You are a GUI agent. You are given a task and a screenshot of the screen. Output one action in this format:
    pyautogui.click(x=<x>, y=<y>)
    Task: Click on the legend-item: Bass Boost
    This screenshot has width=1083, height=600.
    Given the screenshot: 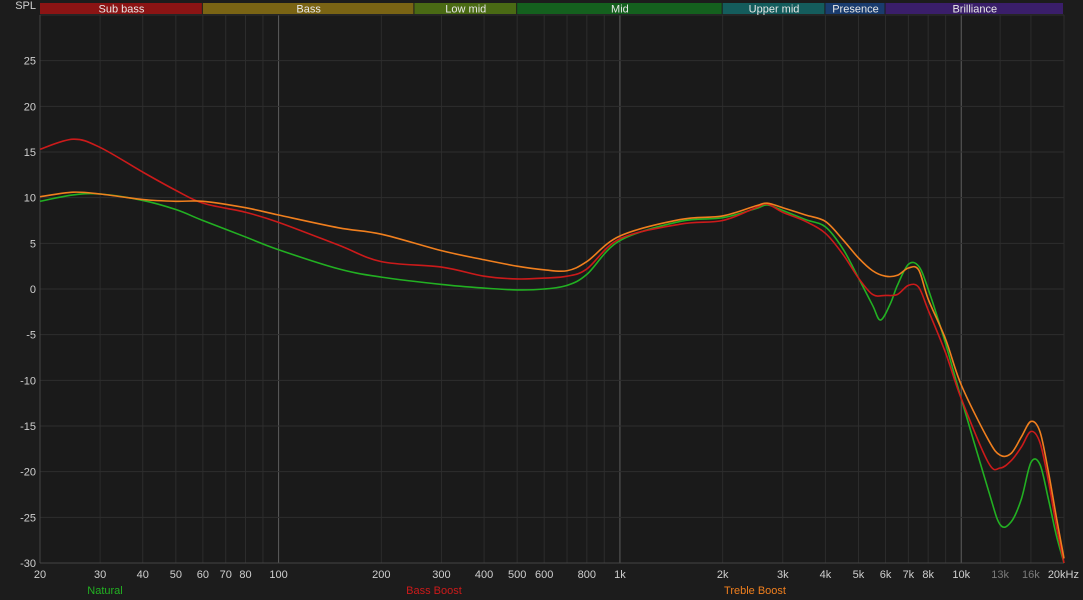 What is the action you would take?
    pyautogui.click(x=434, y=591)
    